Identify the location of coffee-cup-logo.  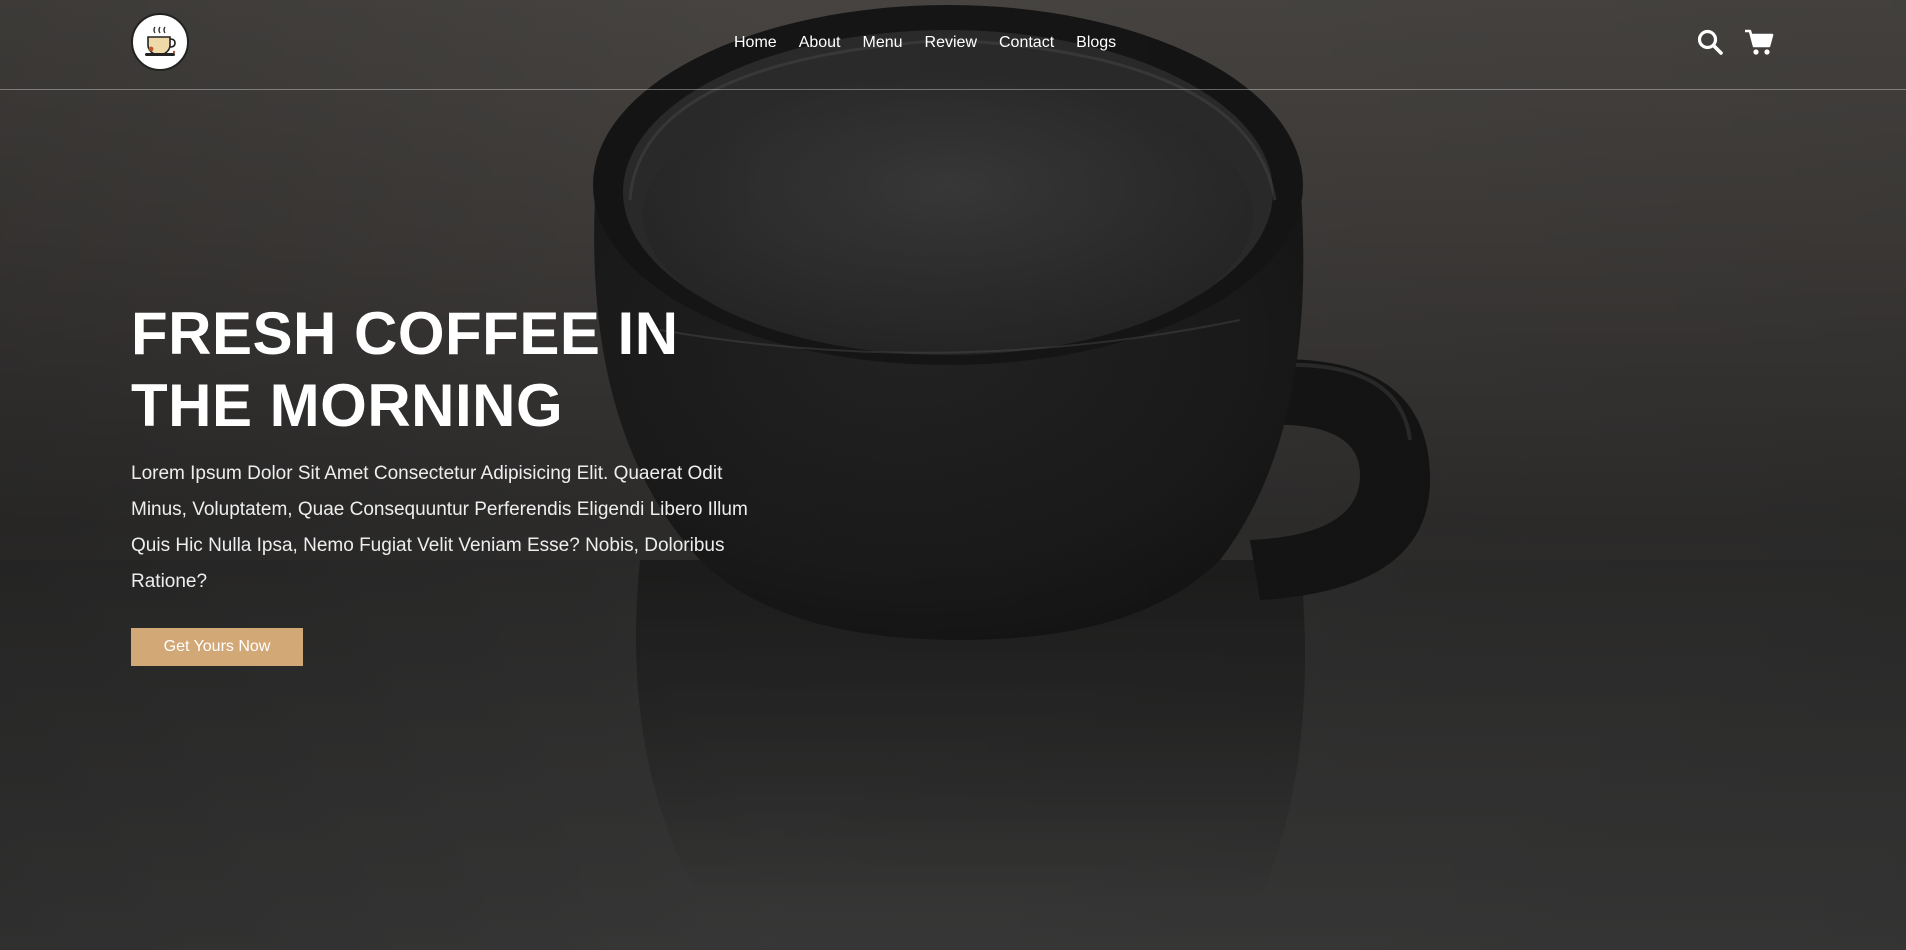
(160, 42).